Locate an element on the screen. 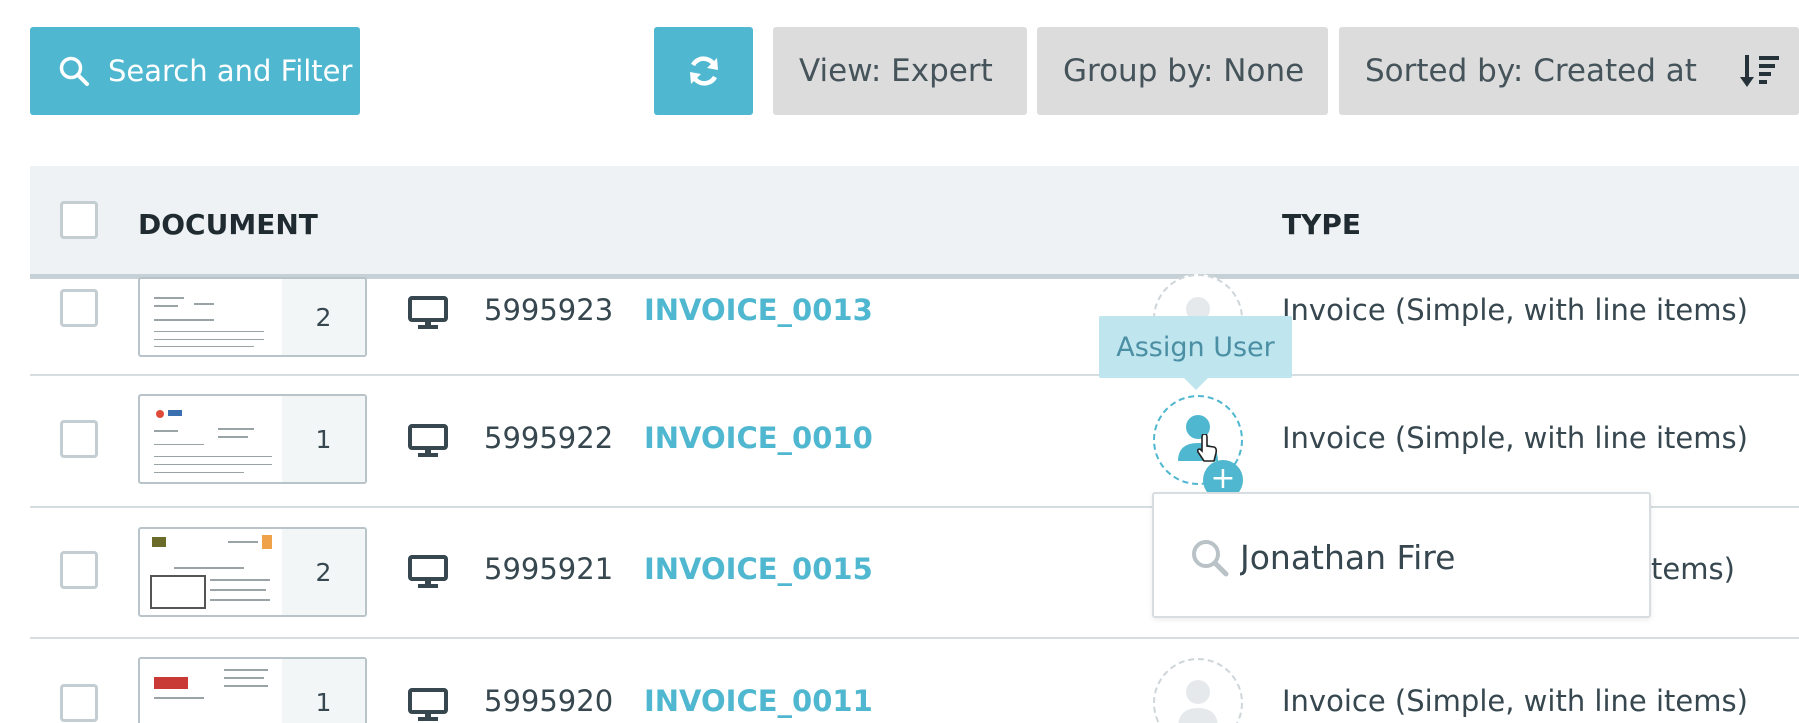 Image resolution: width=1799 pixels, height=723 pixels. hand-cursor-icon is located at coordinates (1207, 448).